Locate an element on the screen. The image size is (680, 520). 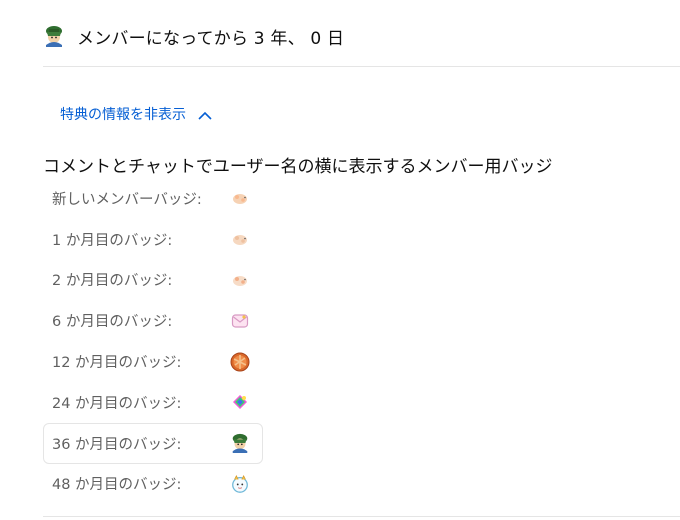
badge-label: 新しいメンバーバッジ: is located at coordinates (127, 199).